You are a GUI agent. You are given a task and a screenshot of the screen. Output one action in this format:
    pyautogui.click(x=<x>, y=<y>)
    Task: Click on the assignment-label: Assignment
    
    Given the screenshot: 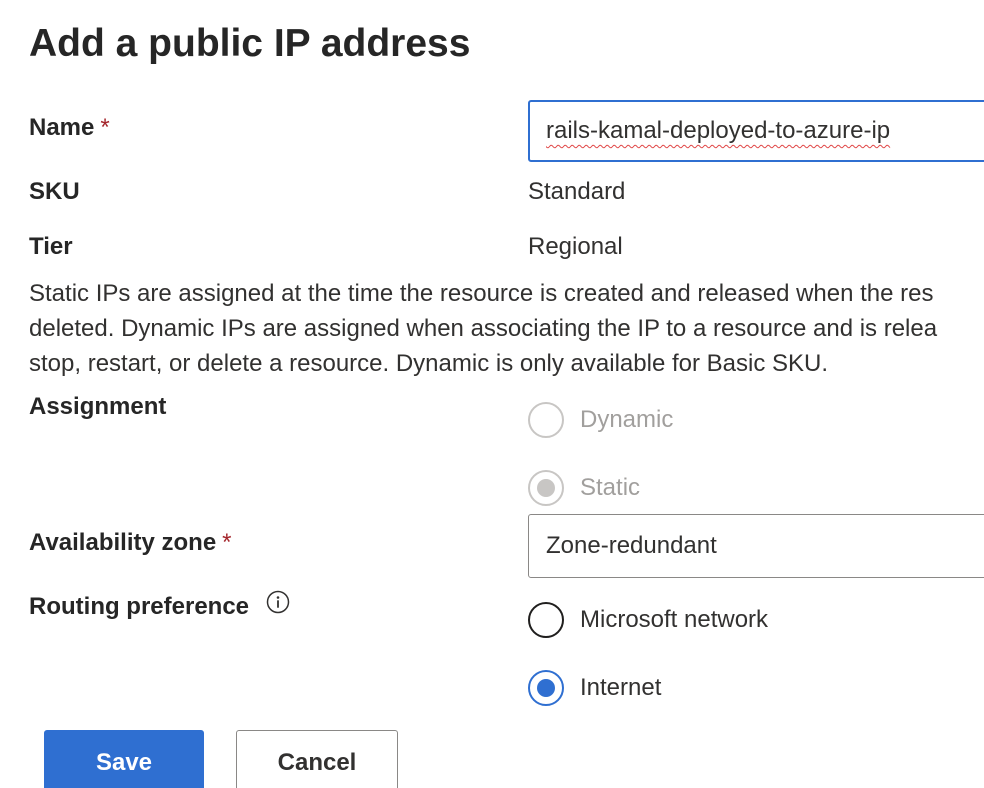 What is the action you would take?
    pyautogui.click(x=98, y=406)
    